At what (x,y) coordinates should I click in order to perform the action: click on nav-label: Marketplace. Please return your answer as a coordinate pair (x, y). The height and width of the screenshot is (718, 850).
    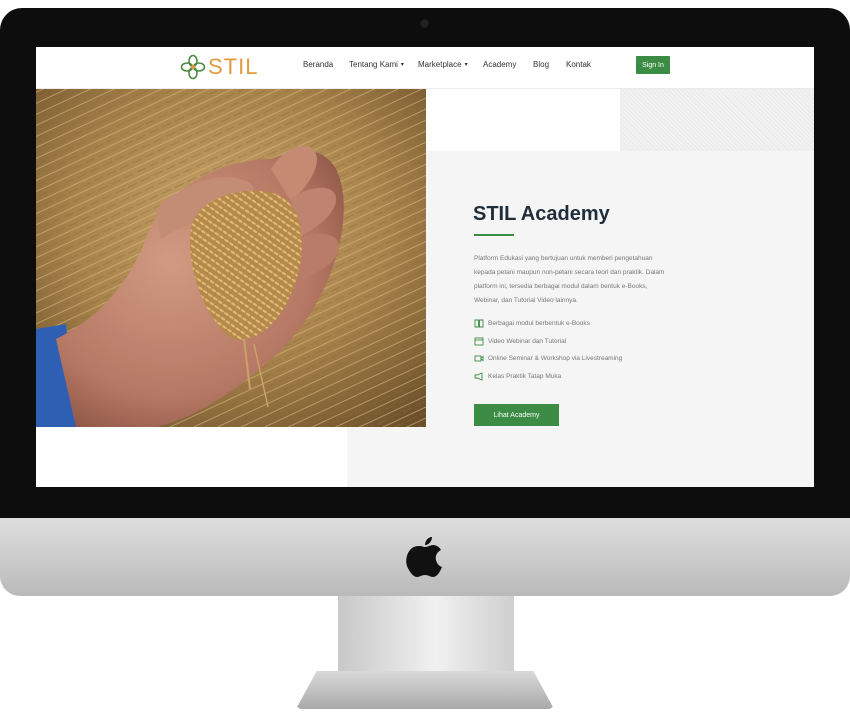
    Looking at the image, I should click on (440, 64).